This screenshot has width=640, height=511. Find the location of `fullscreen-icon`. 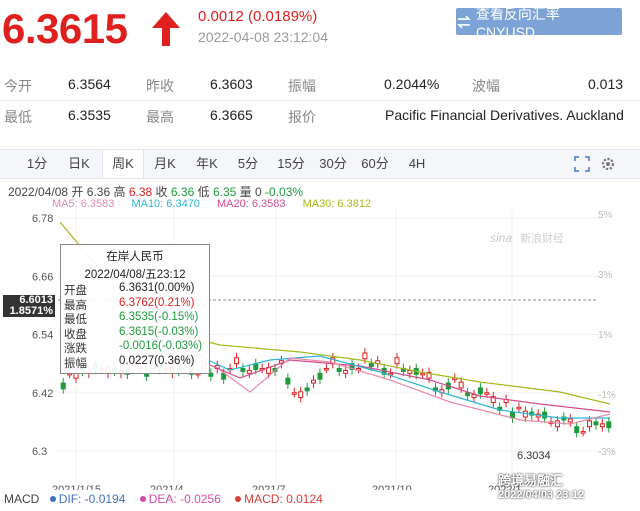

fullscreen-icon is located at coordinates (582, 164).